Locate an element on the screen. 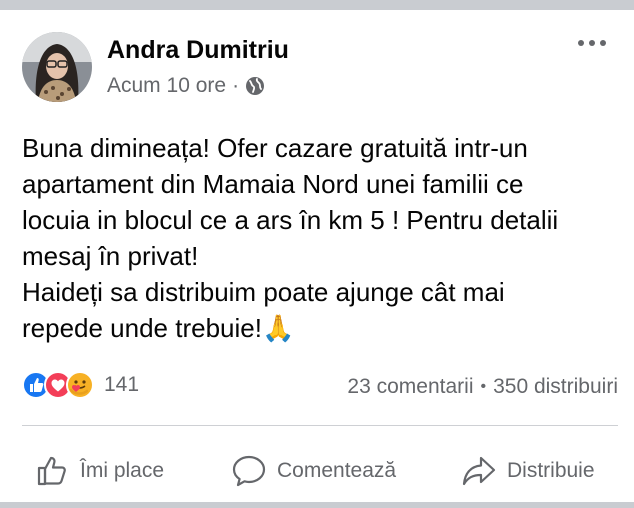 The width and height of the screenshot is (634, 508). post-text-line-last: repede unde trebuie!🙏 is located at coordinates (322, 328).